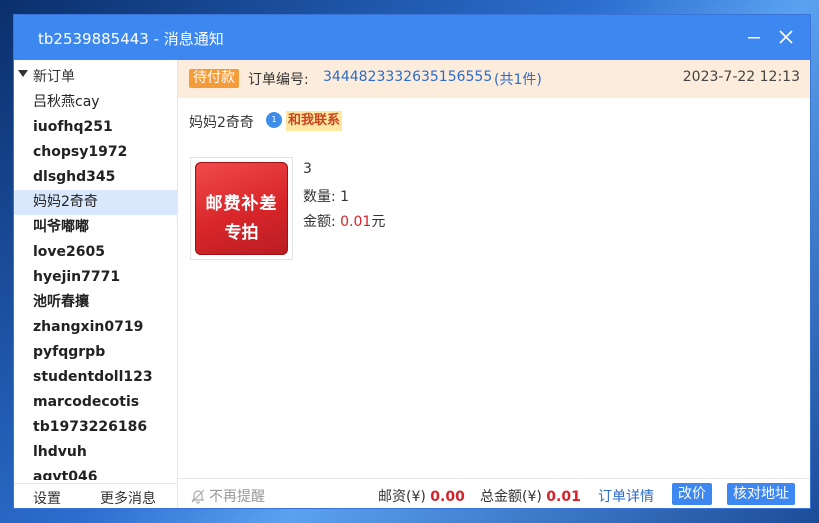 The height and width of the screenshot is (523, 819). Describe the element at coordinates (95, 377) in the screenshot. I see `buyer-list-item: studentdoll123` at that location.